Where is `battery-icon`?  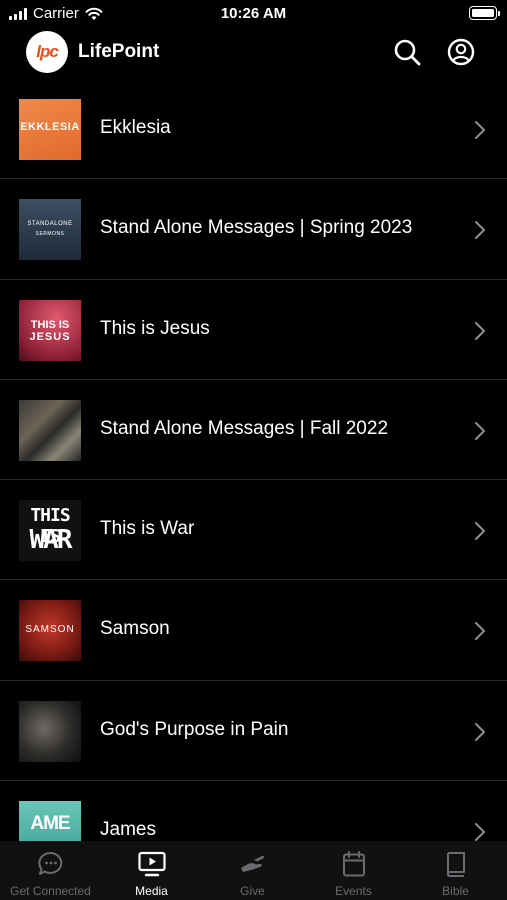
battery-icon is located at coordinates (484, 13).